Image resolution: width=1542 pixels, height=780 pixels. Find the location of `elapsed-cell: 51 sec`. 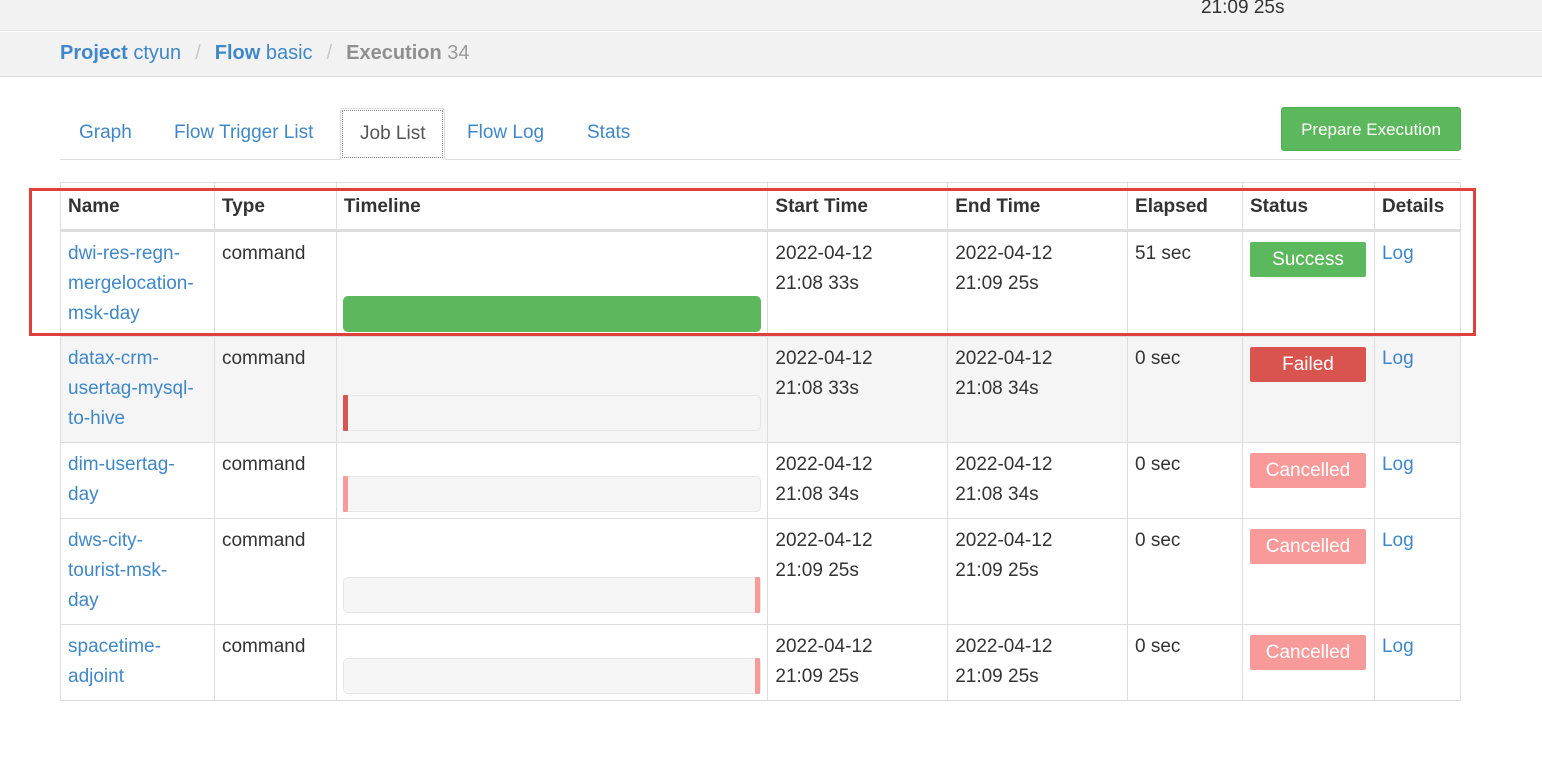

elapsed-cell: 51 sec is located at coordinates (1185, 283).